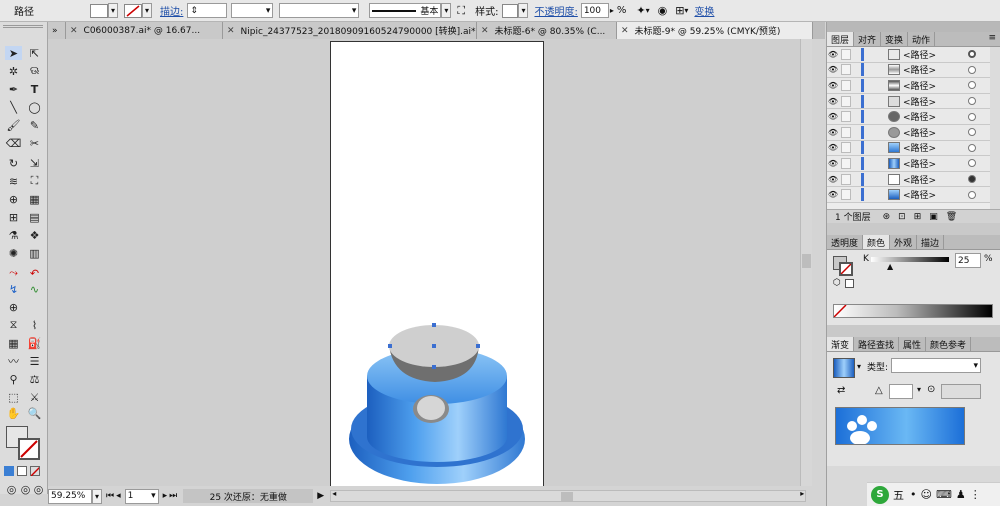  What do you see at coordinates (845, 242) in the screenshot?
I see `tab-transparency: 透明度` at bounding box center [845, 242].